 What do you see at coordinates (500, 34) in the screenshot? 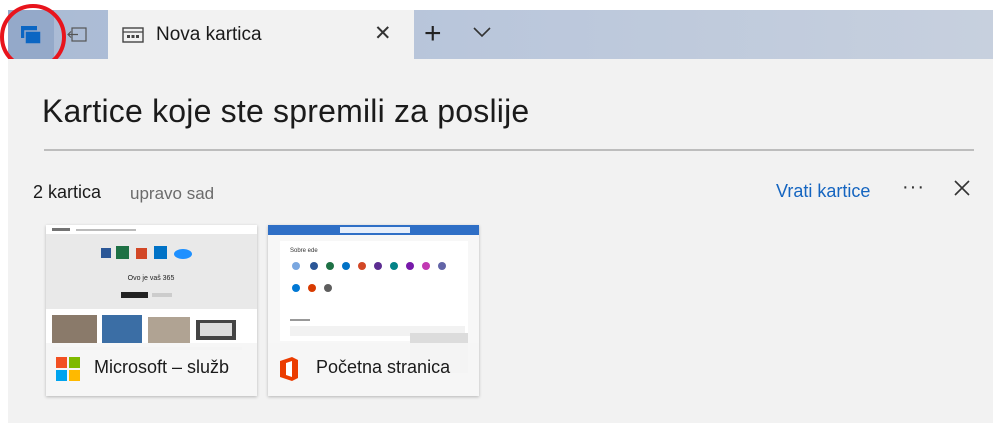
I see `tab-bar: Nova kartica ✕ +` at bounding box center [500, 34].